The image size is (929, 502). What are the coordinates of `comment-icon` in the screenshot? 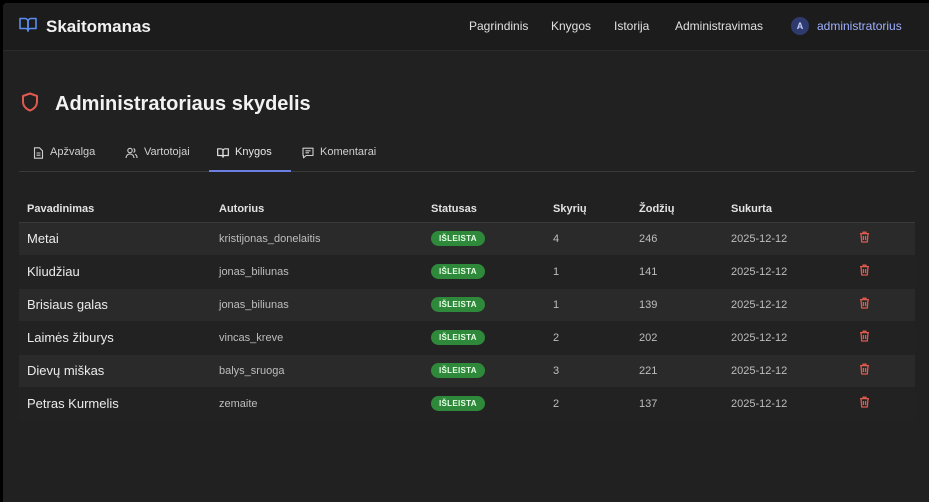 It's located at (308, 153).